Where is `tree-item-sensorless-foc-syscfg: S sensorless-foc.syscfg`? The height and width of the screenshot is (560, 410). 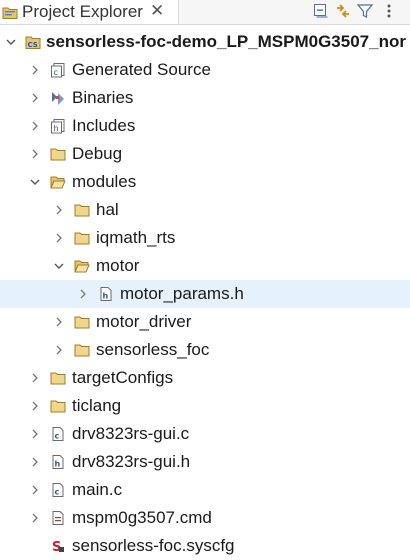 tree-item-sensorless-foc-syscfg: S sensorless-foc.syscfg is located at coordinates (205, 546).